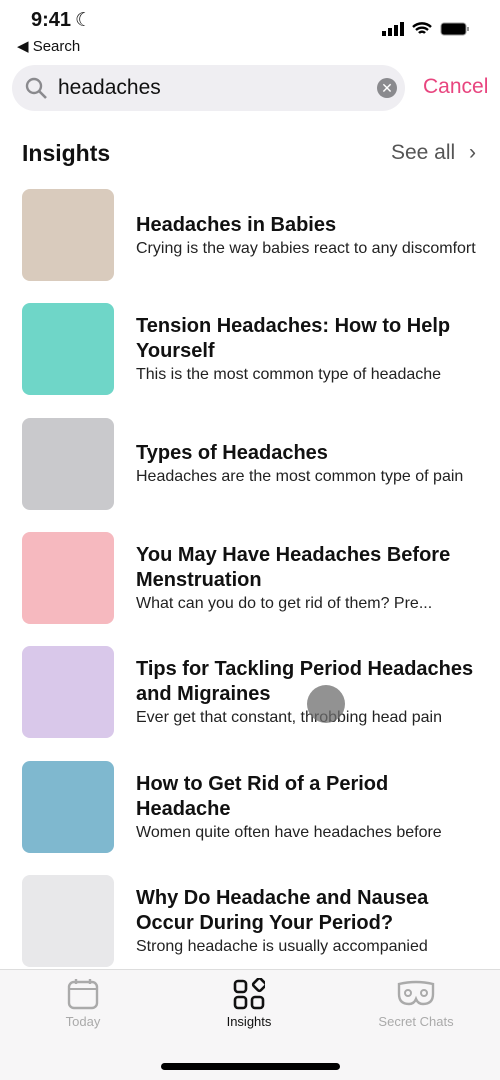 Image resolution: width=500 pixels, height=1080 pixels. What do you see at coordinates (48, 46) in the screenshot?
I see `back-to-search-link: ◀ Search` at bounding box center [48, 46].